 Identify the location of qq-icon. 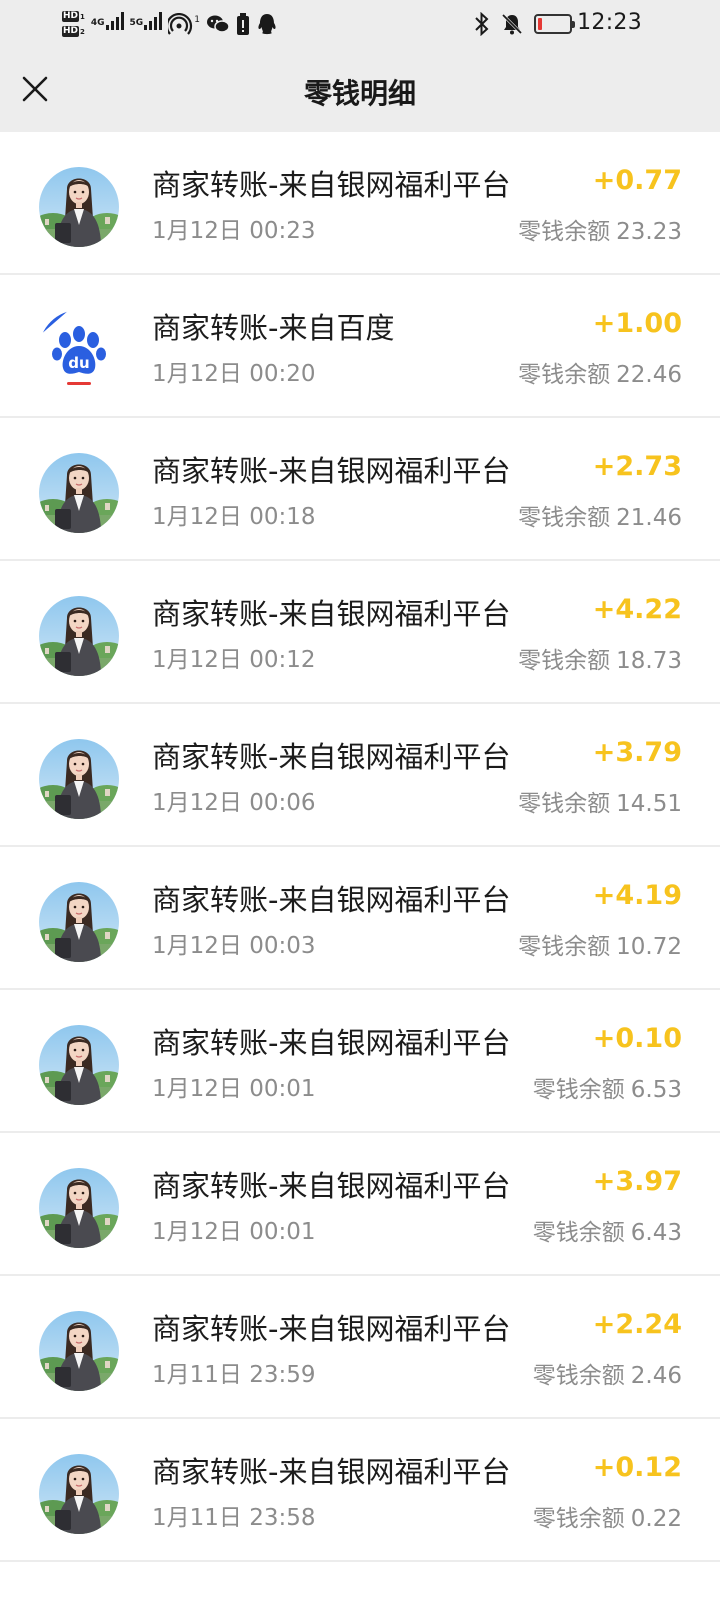
(267, 24).